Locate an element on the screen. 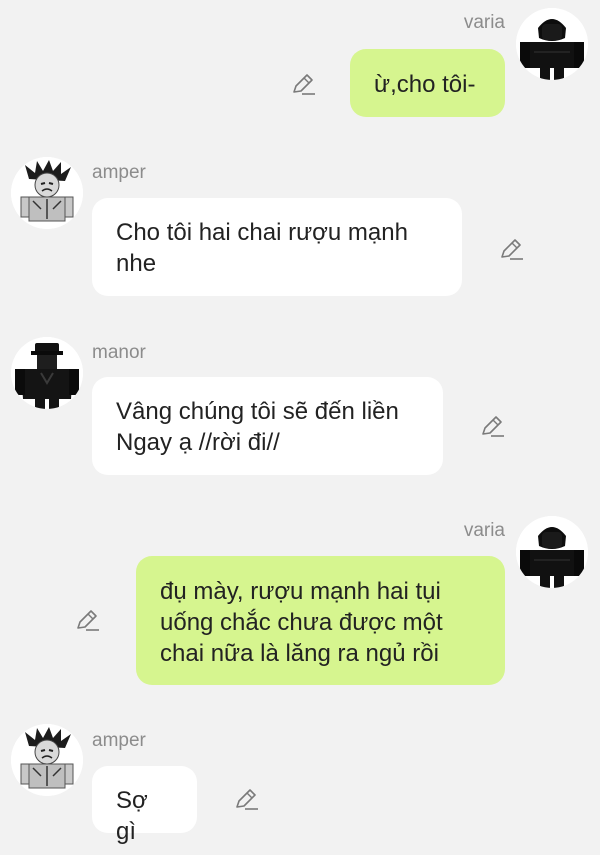 The height and width of the screenshot is (855, 600). message-bubble: ừ,cho tôi- is located at coordinates (427, 83).